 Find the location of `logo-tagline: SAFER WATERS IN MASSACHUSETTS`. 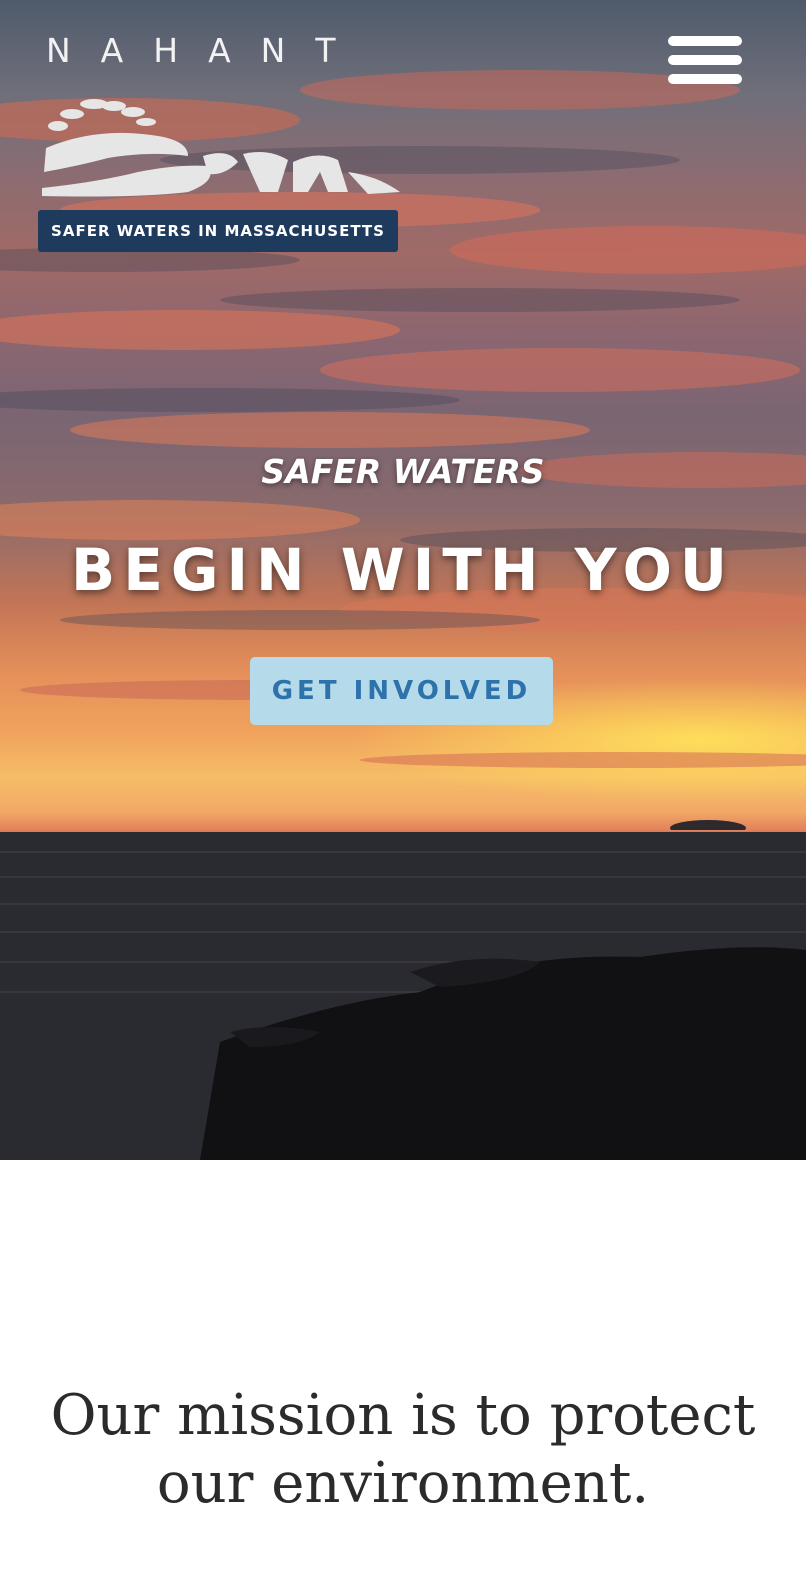

logo-tagline: SAFER WATERS IN MASSACHUSETTS is located at coordinates (218, 231).